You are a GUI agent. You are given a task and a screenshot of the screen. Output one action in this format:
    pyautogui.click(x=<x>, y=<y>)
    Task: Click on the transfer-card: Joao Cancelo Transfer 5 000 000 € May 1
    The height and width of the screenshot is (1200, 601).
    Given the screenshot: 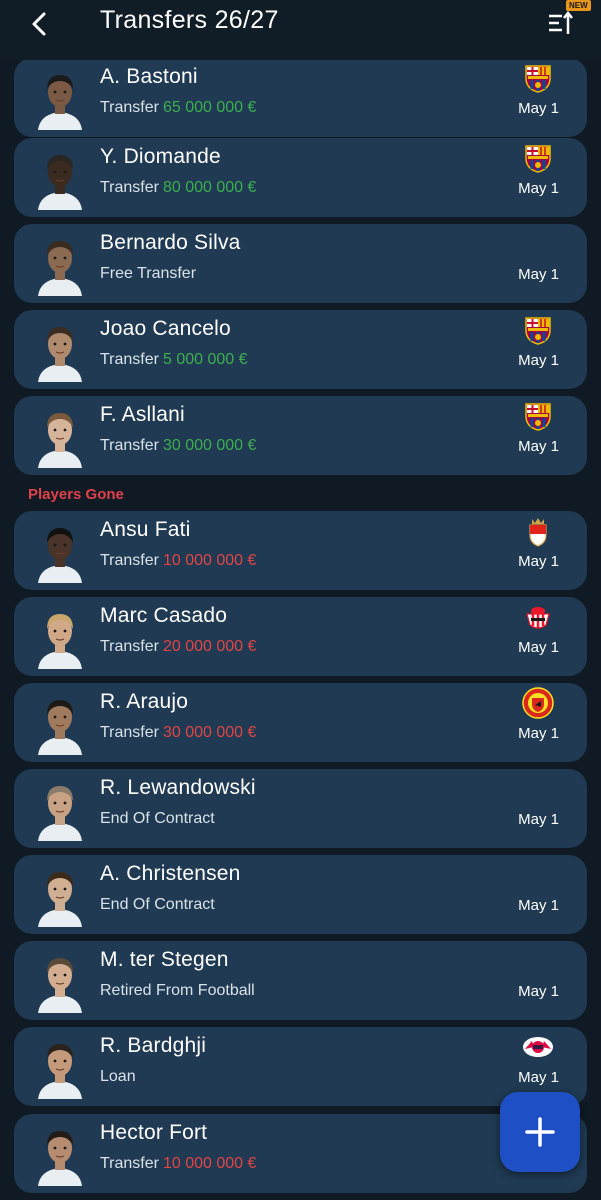 What is the action you would take?
    pyautogui.click(x=300, y=349)
    